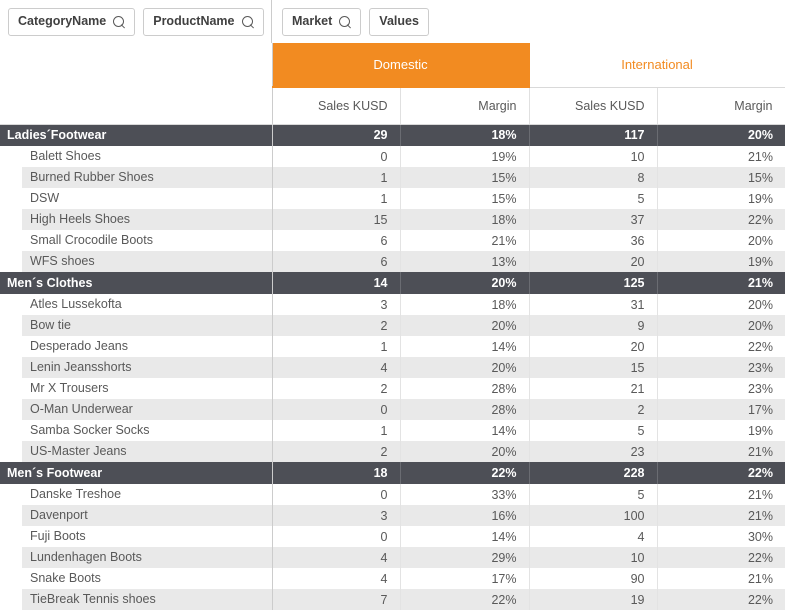 The height and width of the screenshot is (611, 785). I want to click on column-header-domestic-sales: Sales KUSD, so click(336, 105).